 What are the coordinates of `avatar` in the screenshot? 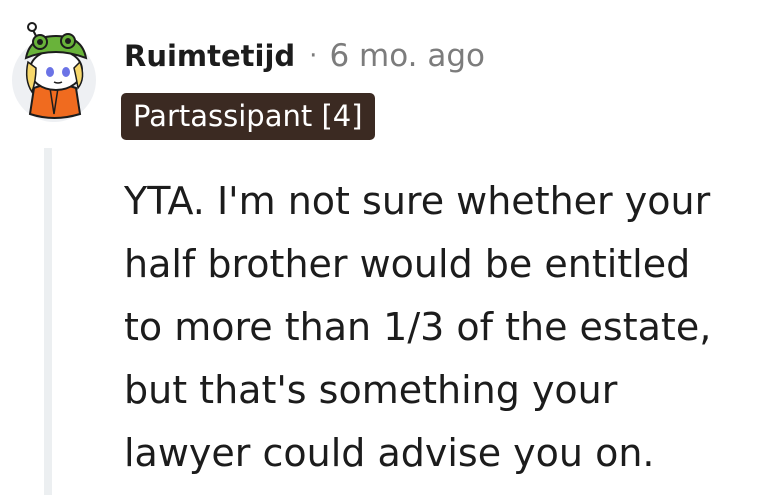 It's located at (54, 72).